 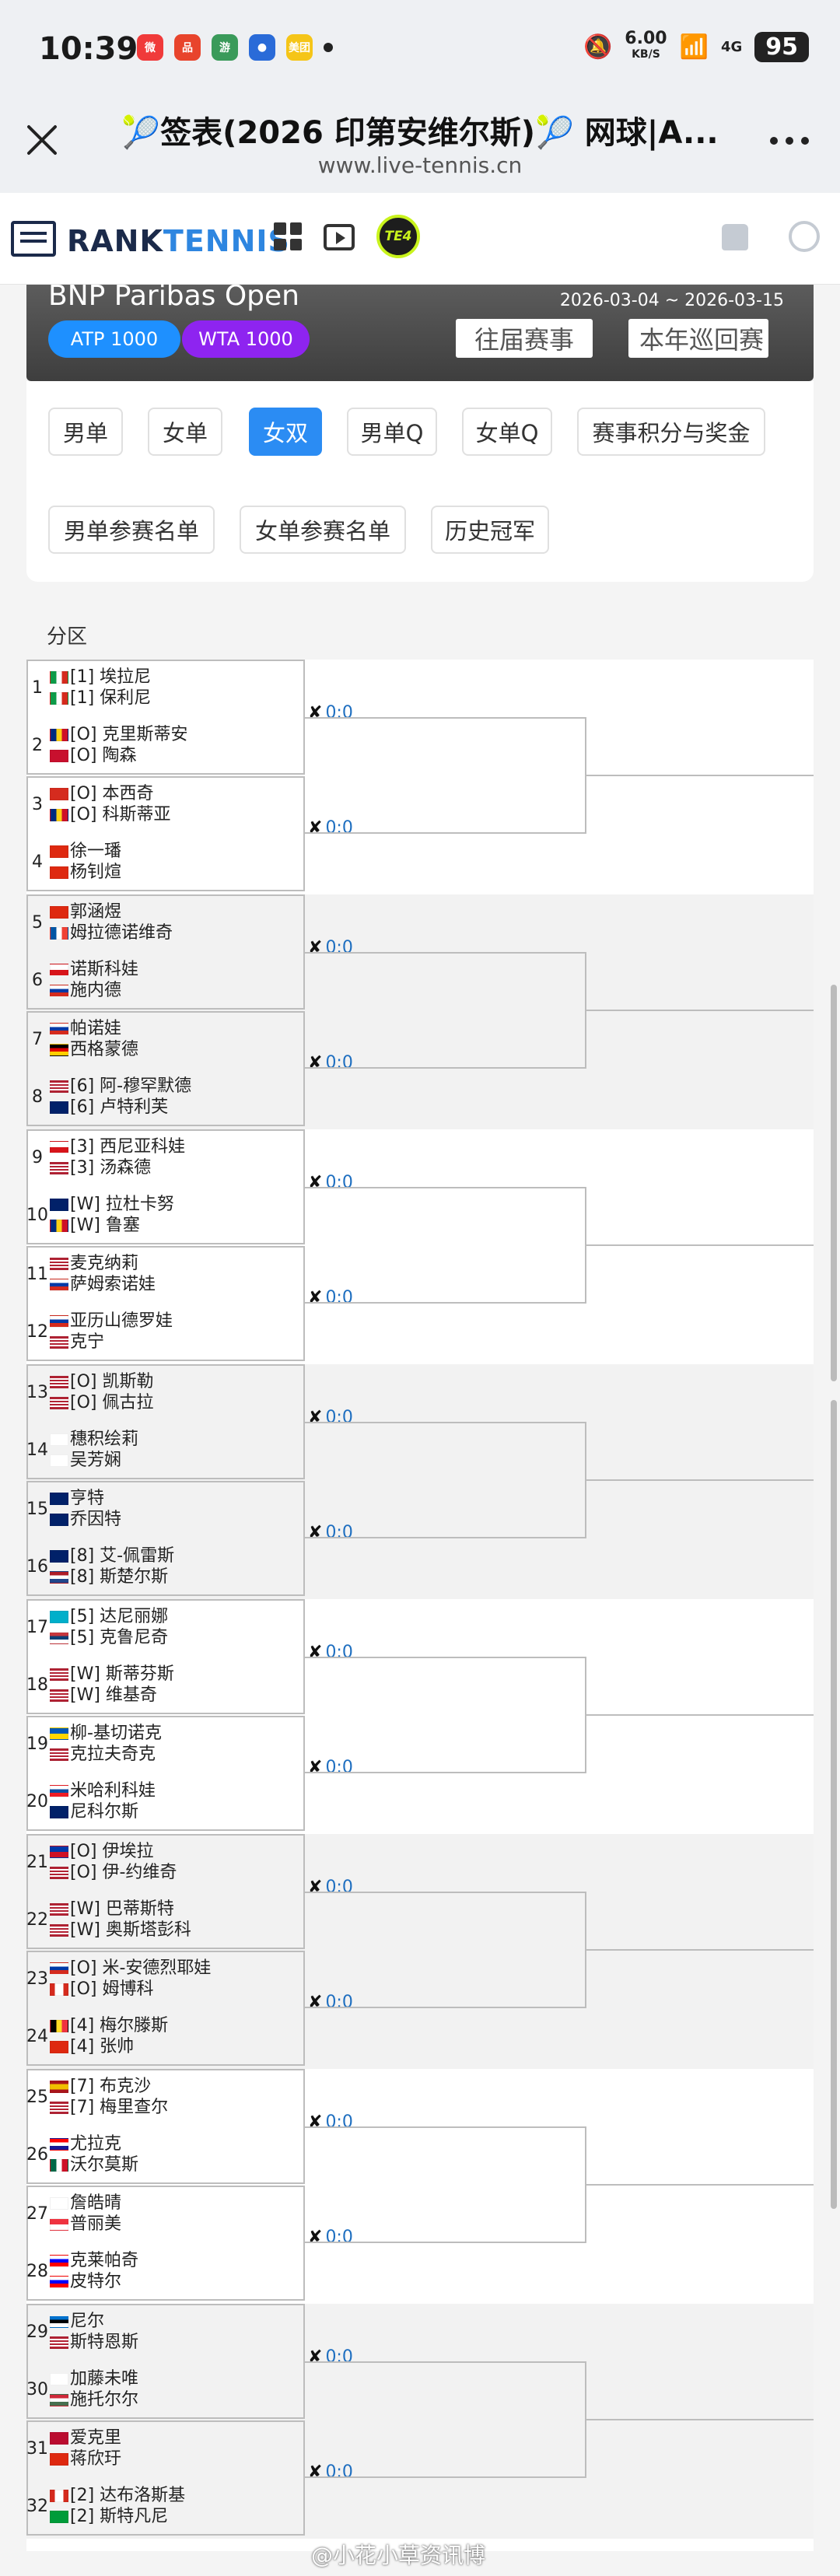 I want to click on close-icon, so click(x=42, y=140).